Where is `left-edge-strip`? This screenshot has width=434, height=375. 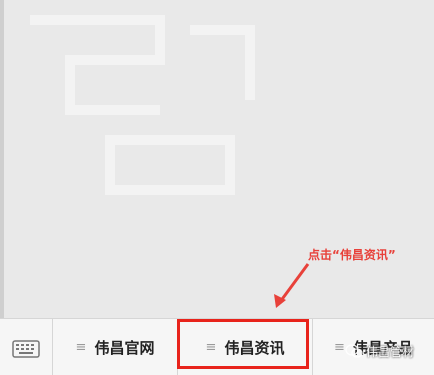
left-edge-strip is located at coordinates (2, 159).